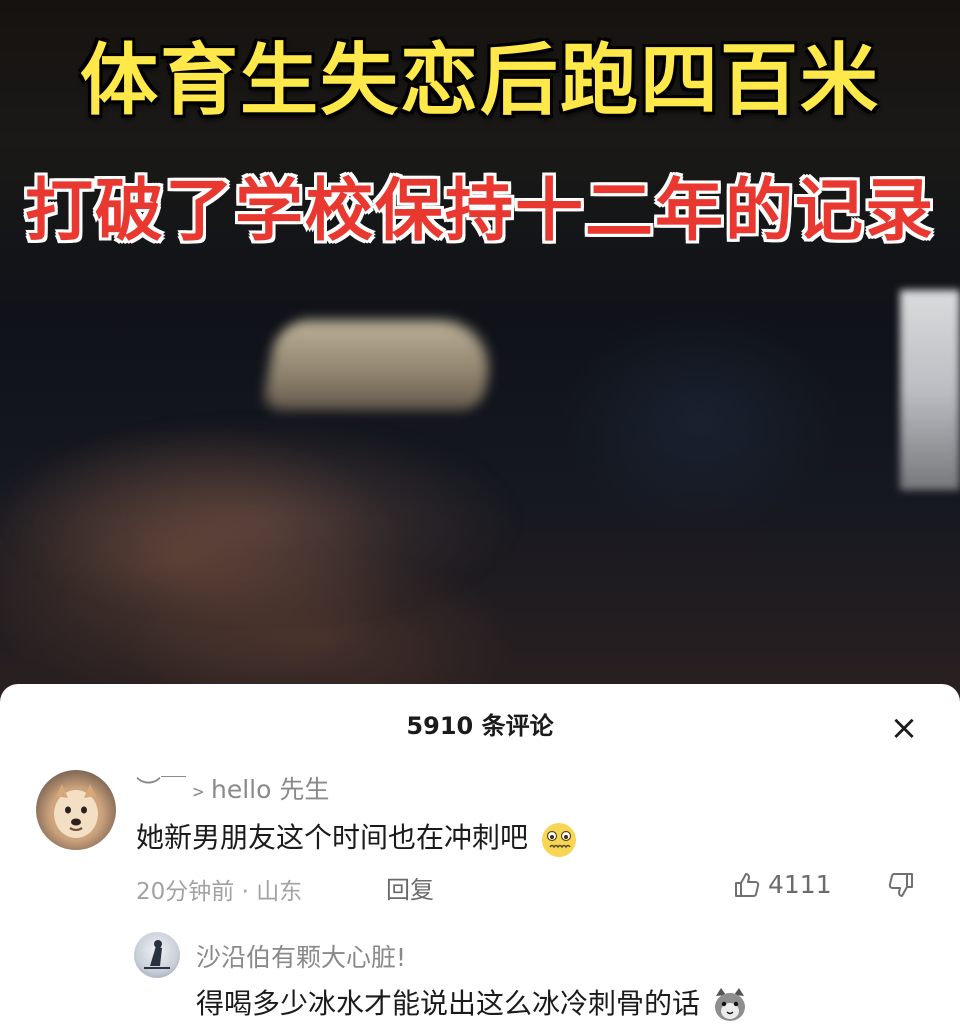  I want to click on like-count: 4111, so click(800, 884).